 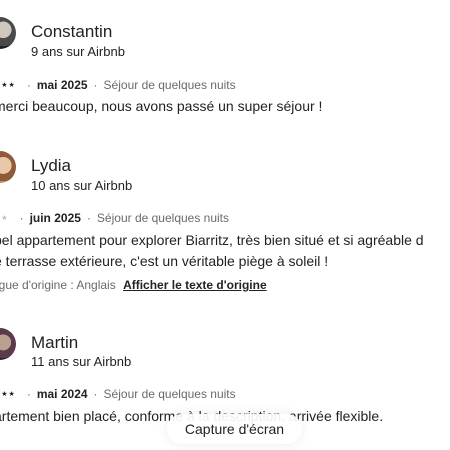 What do you see at coordinates (82, 185) in the screenshot?
I see `reviewer-tenure: 10 ans sur Airbnb` at bounding box center [82, 185].